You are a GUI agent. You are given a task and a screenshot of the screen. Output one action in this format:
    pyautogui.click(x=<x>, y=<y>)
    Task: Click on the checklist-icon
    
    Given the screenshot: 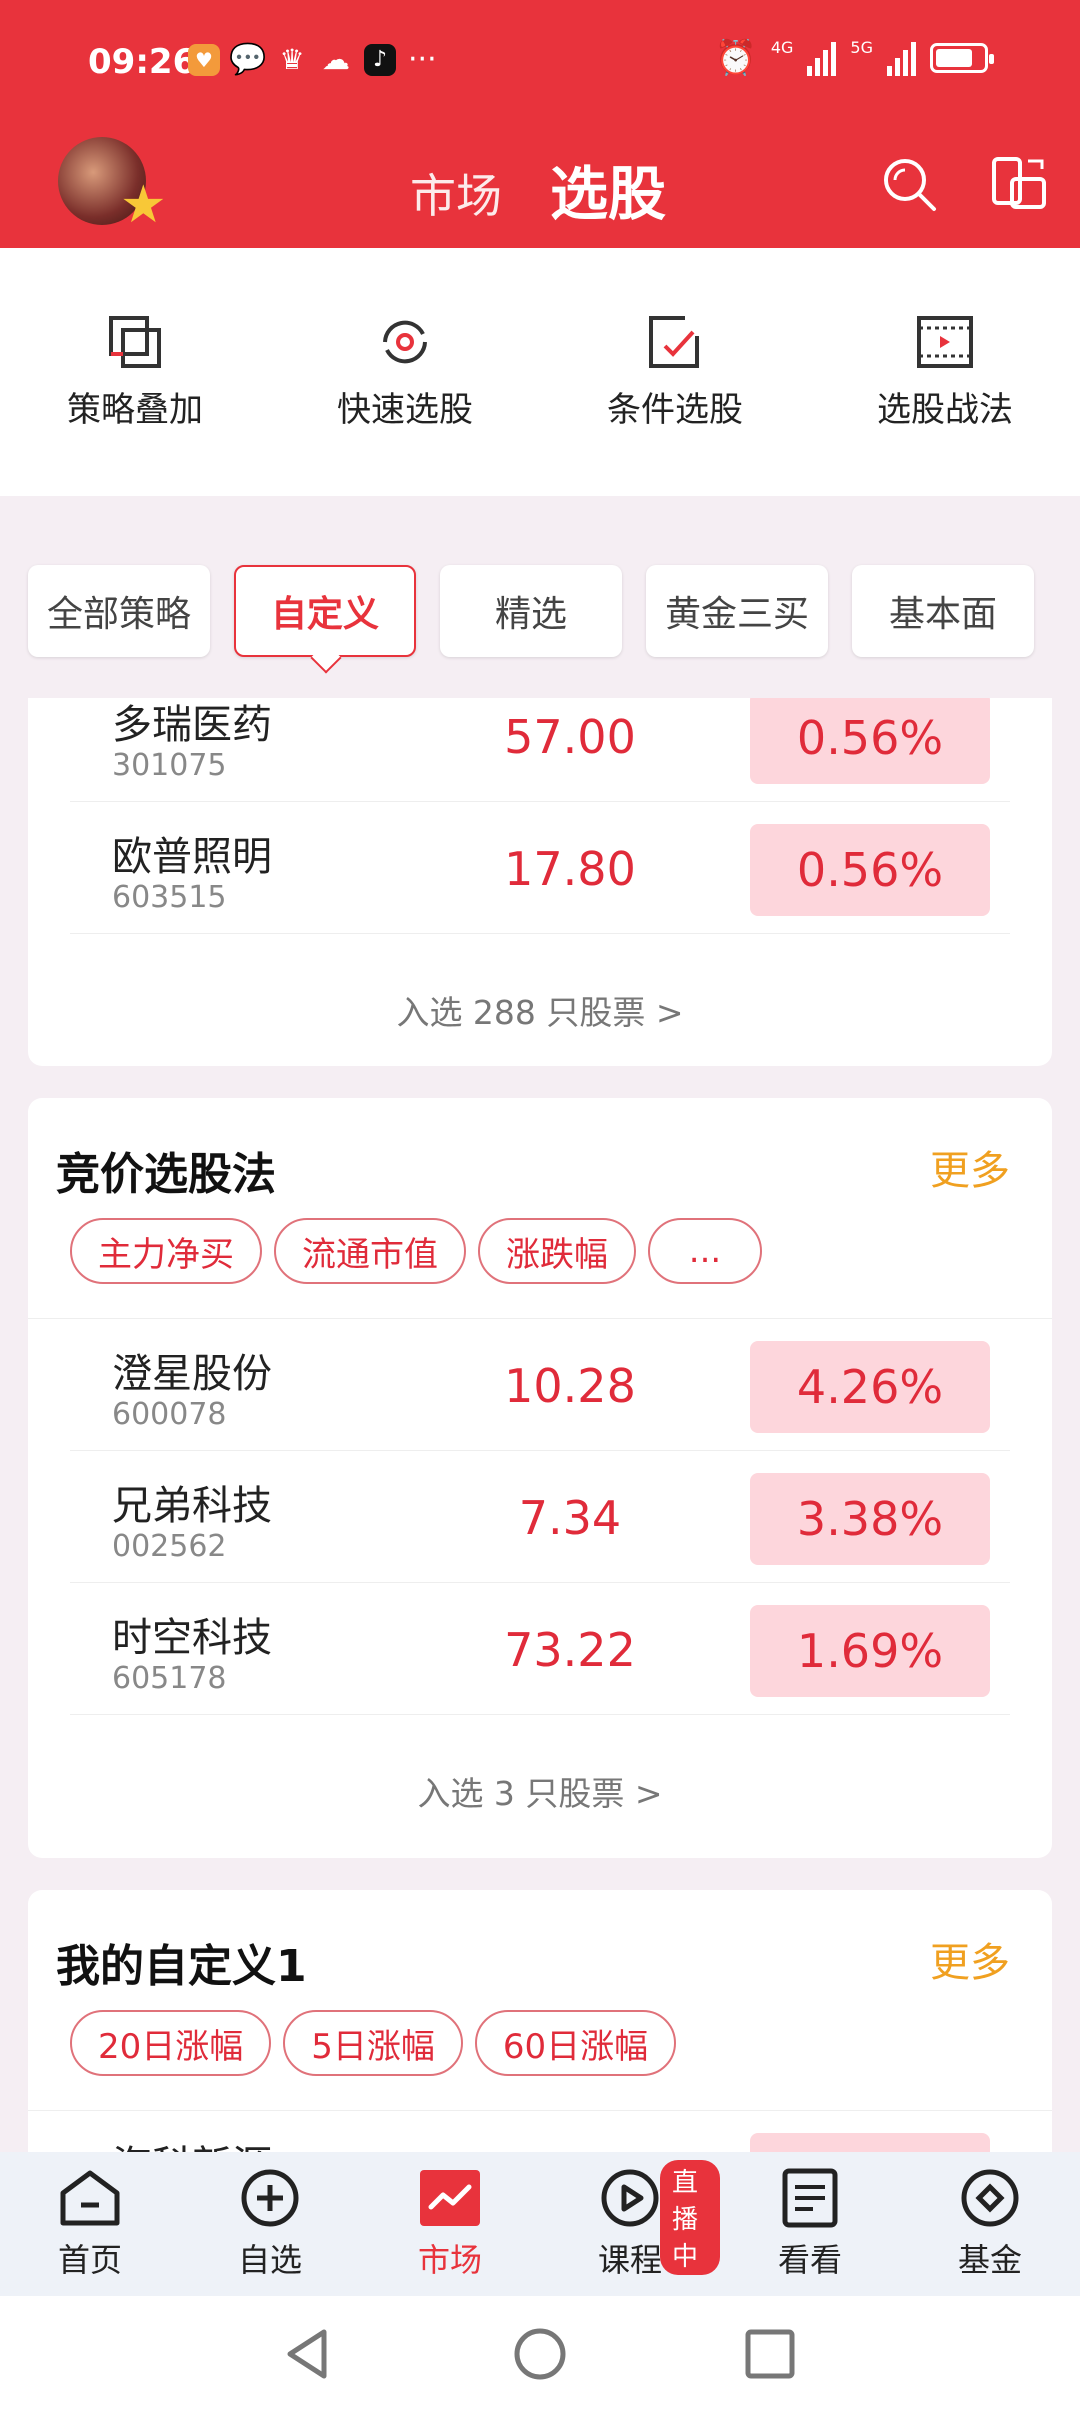 What is the action you would take?
    pyautogui.click(x=674, y=341)
    